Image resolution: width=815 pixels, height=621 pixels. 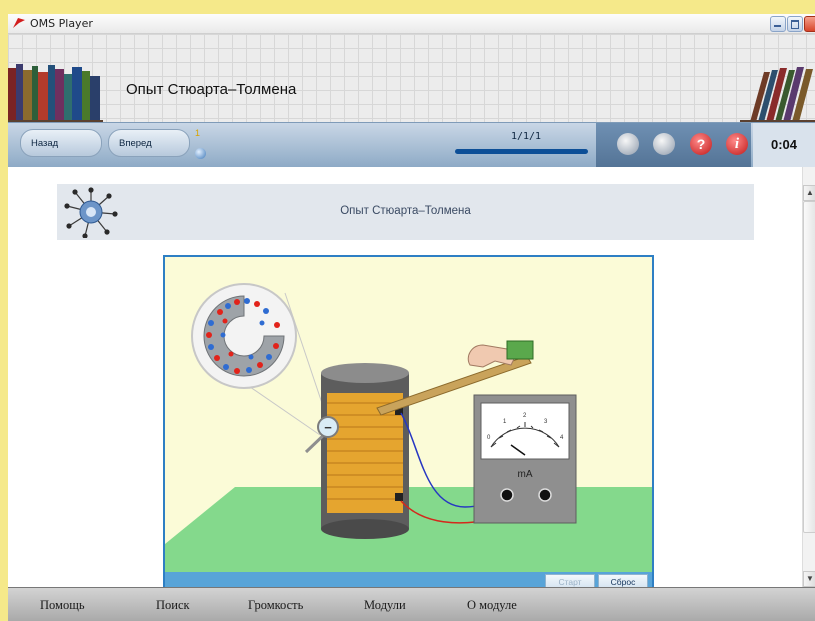 I want to click on menu-about-module: О модуле, so click(x=492, y=605).